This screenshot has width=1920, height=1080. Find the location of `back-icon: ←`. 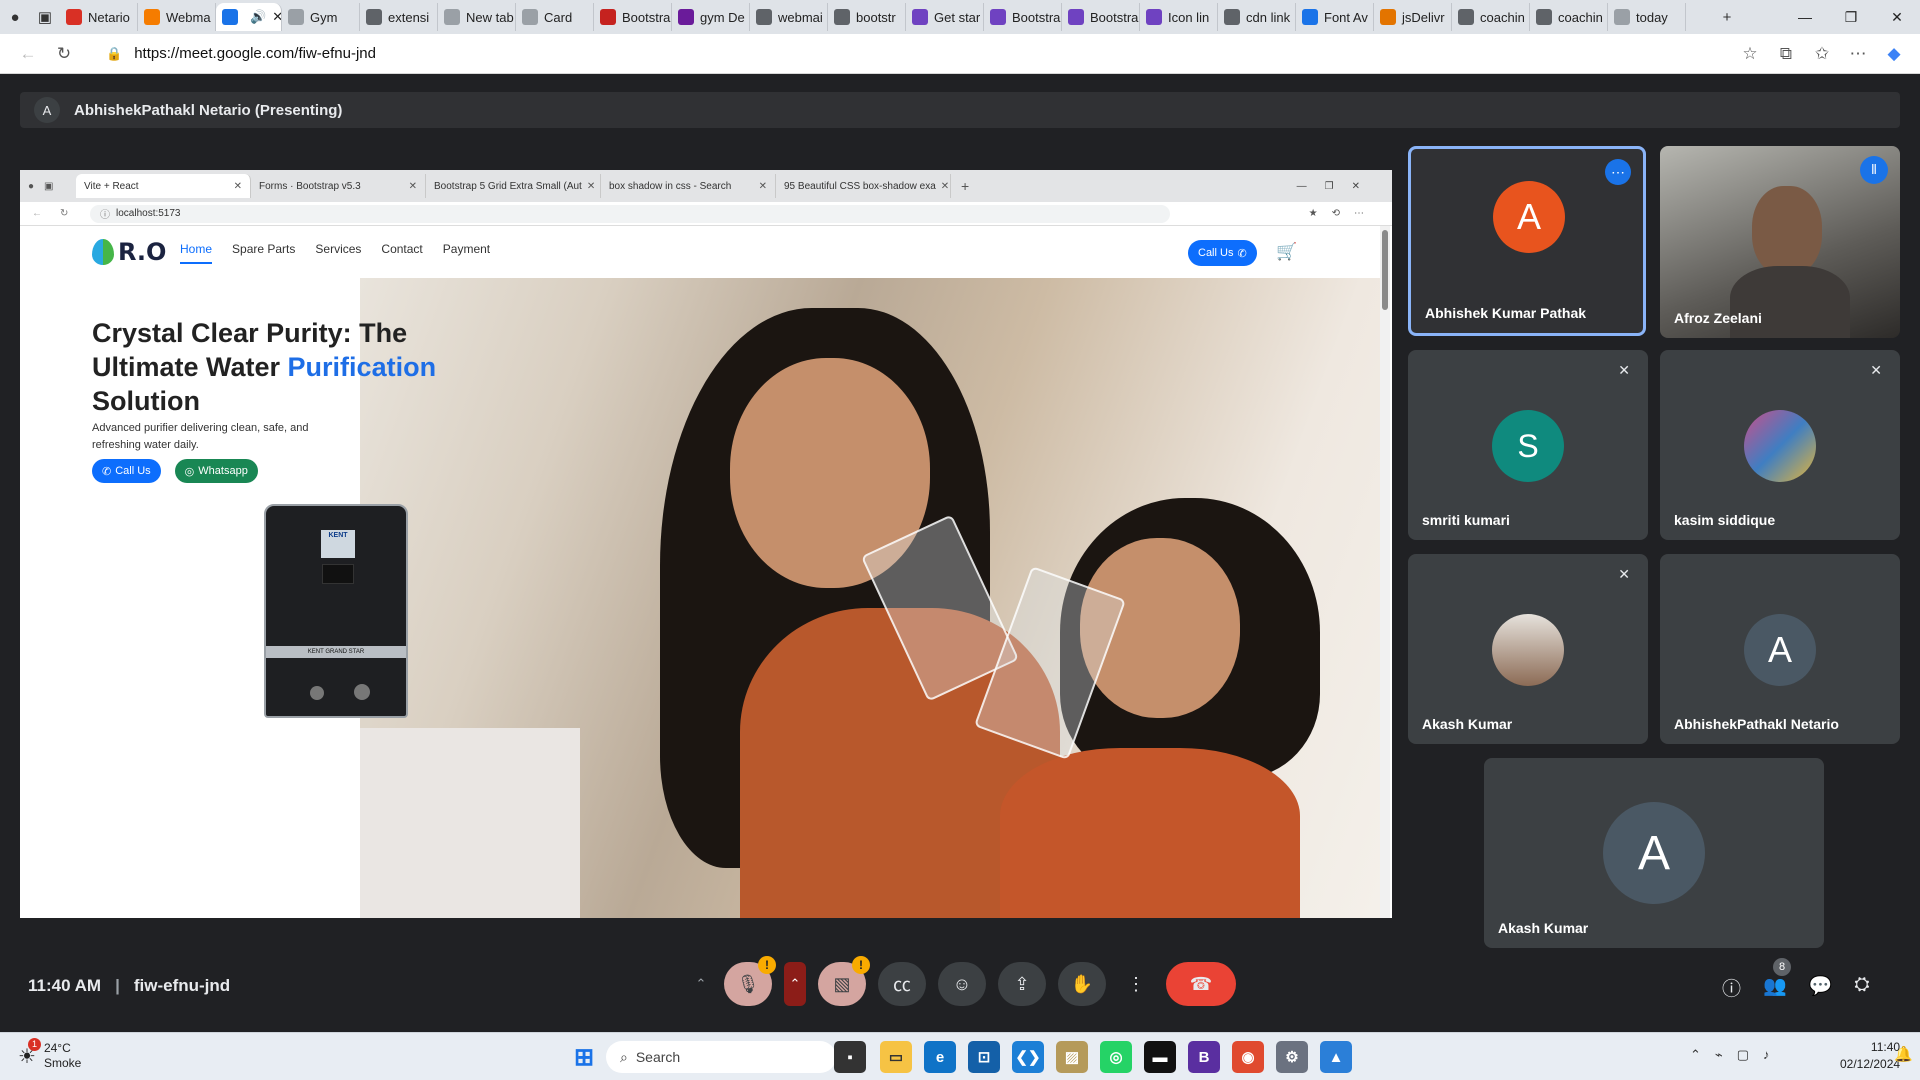

back-icon: ← is located at coordinates (28, 54).